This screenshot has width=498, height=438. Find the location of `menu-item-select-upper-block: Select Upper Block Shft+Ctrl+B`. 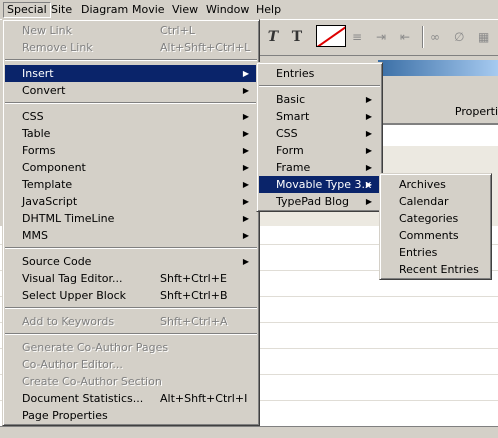

menu-item-select-upper-block: Select Upper Block Shft+Ctrl+B is located at coordinates (131, 295).